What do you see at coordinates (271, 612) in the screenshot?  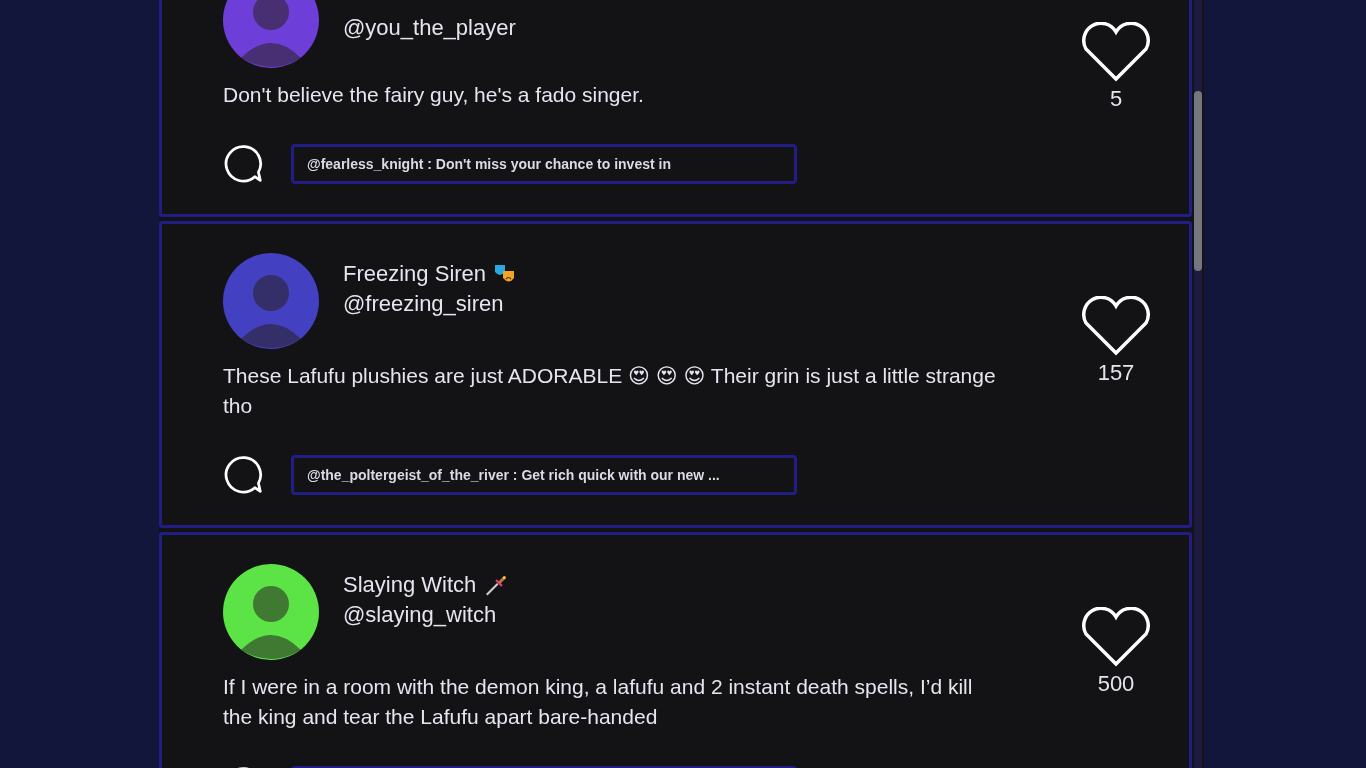 I see `avatar` at bounding box center [271, 612].